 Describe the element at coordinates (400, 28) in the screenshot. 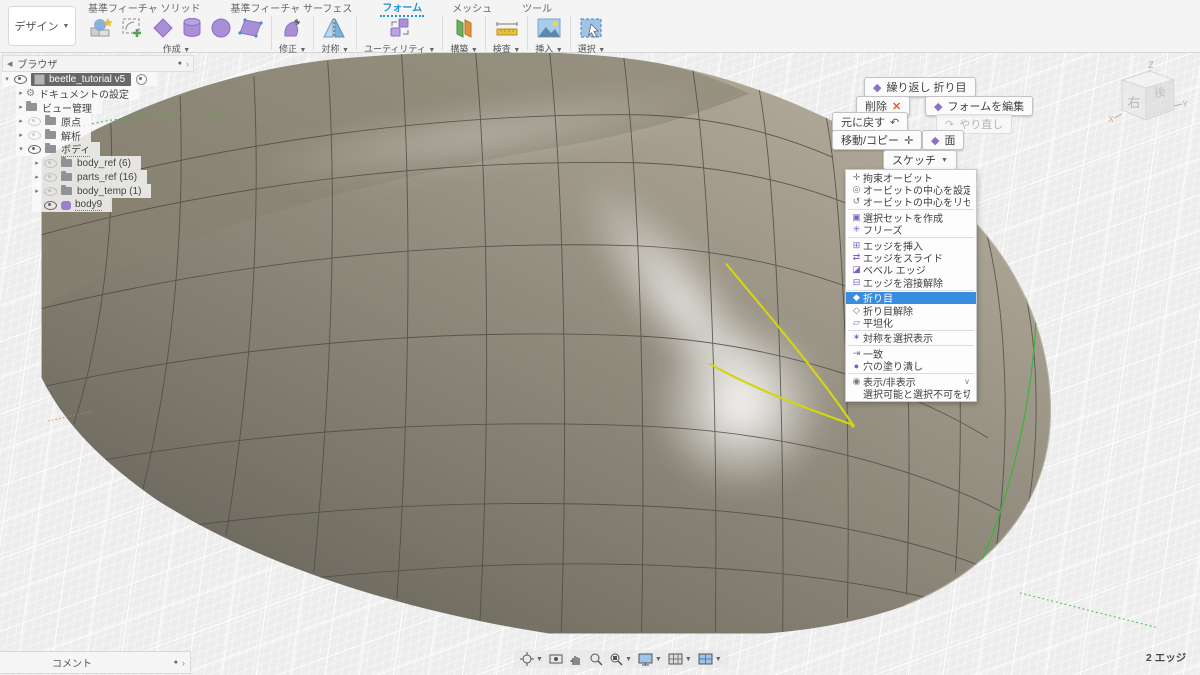

I see `utilities-icon` at that location.